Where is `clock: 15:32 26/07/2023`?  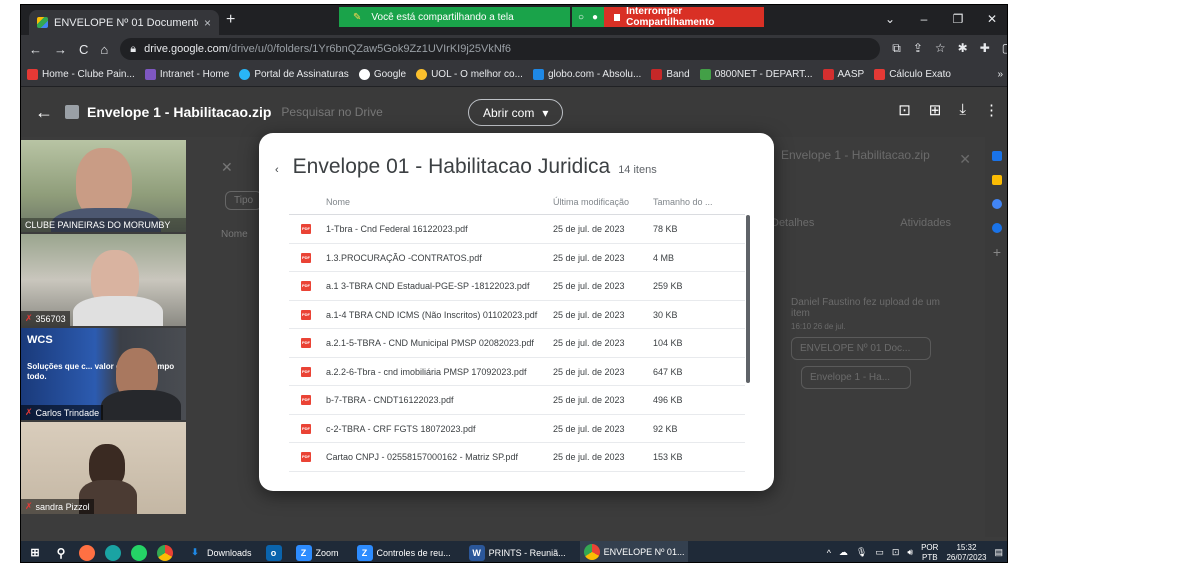
clock: 15:32 26/07/2023 is located at coordinates (966, 553).